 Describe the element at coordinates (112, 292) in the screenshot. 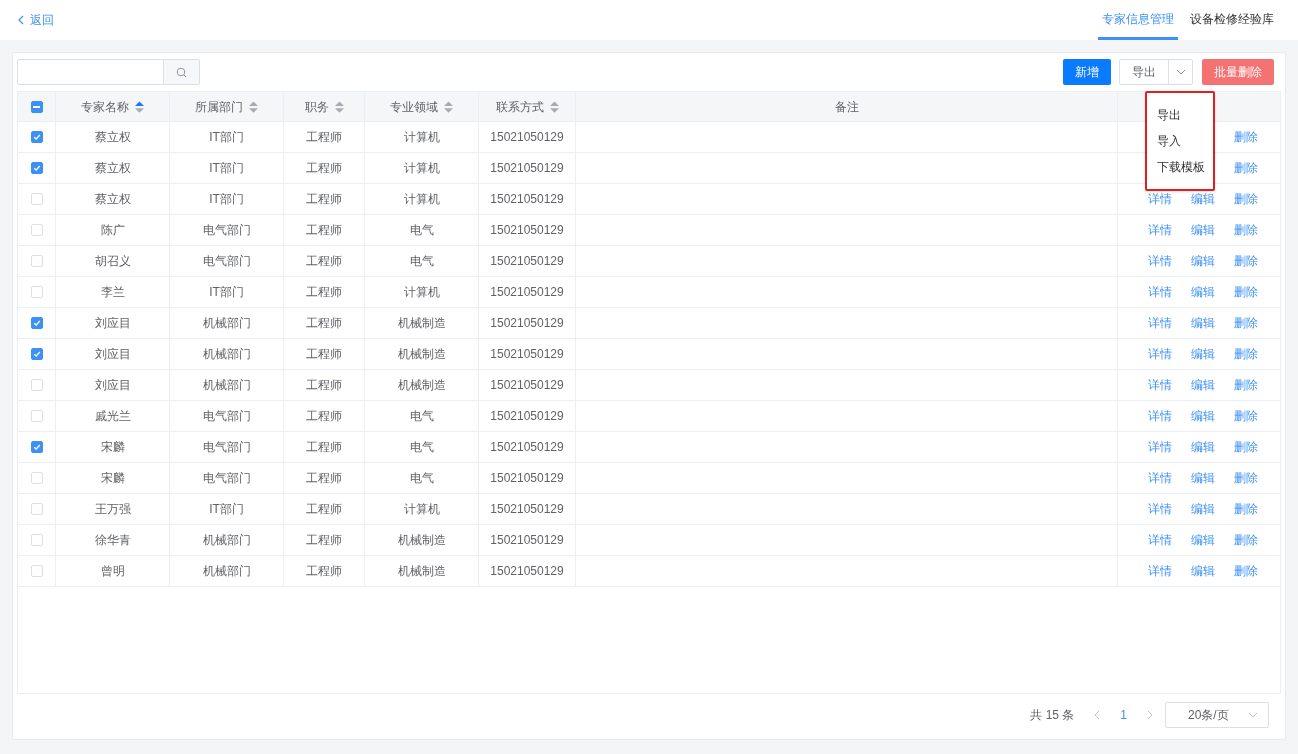

I see `table-cell-text: 李兰` at that location.